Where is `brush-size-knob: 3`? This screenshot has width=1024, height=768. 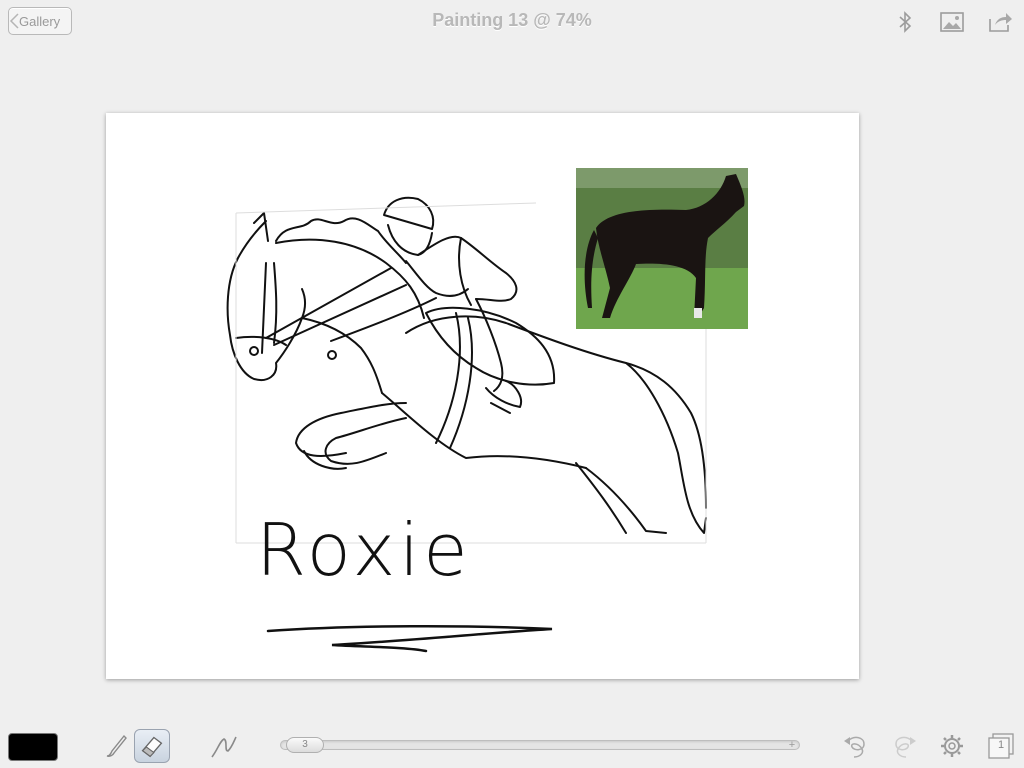 brush-size-knob: 3 is located at coordinates (305, 745).